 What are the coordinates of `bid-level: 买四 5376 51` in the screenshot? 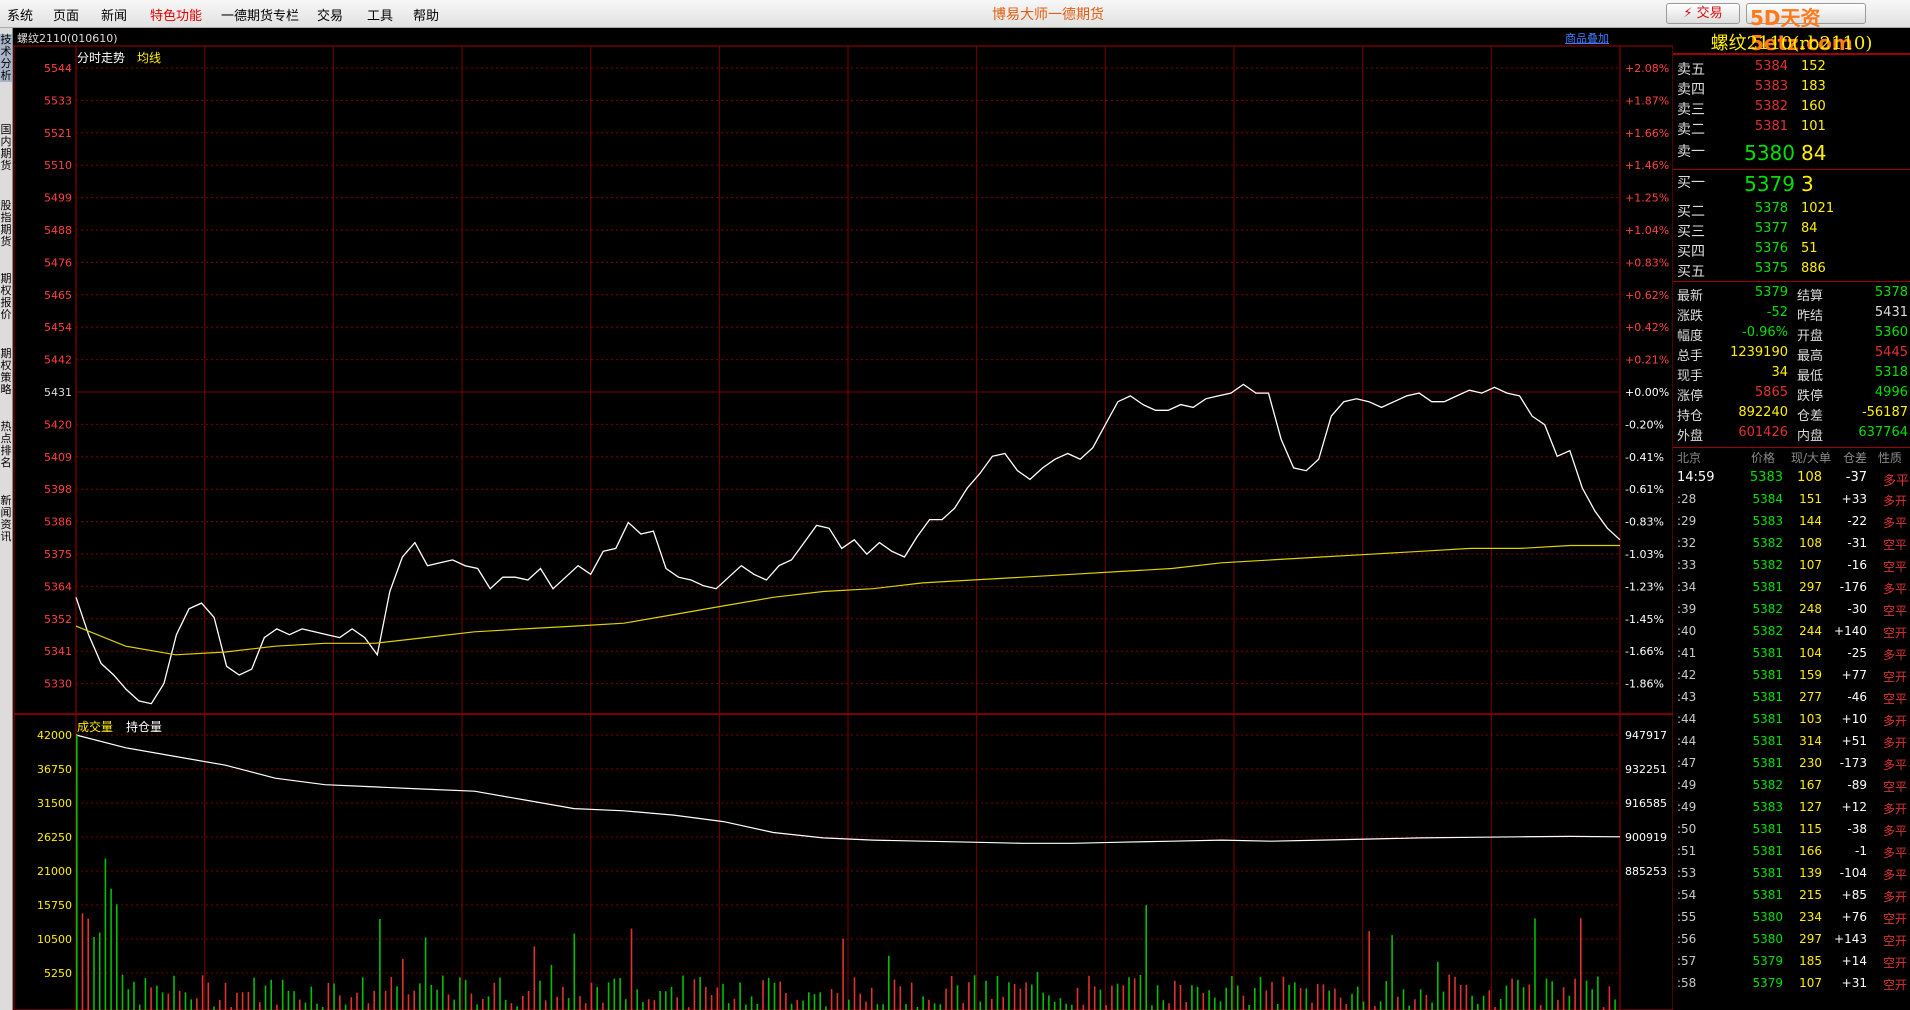 It's located at (1791, 251).